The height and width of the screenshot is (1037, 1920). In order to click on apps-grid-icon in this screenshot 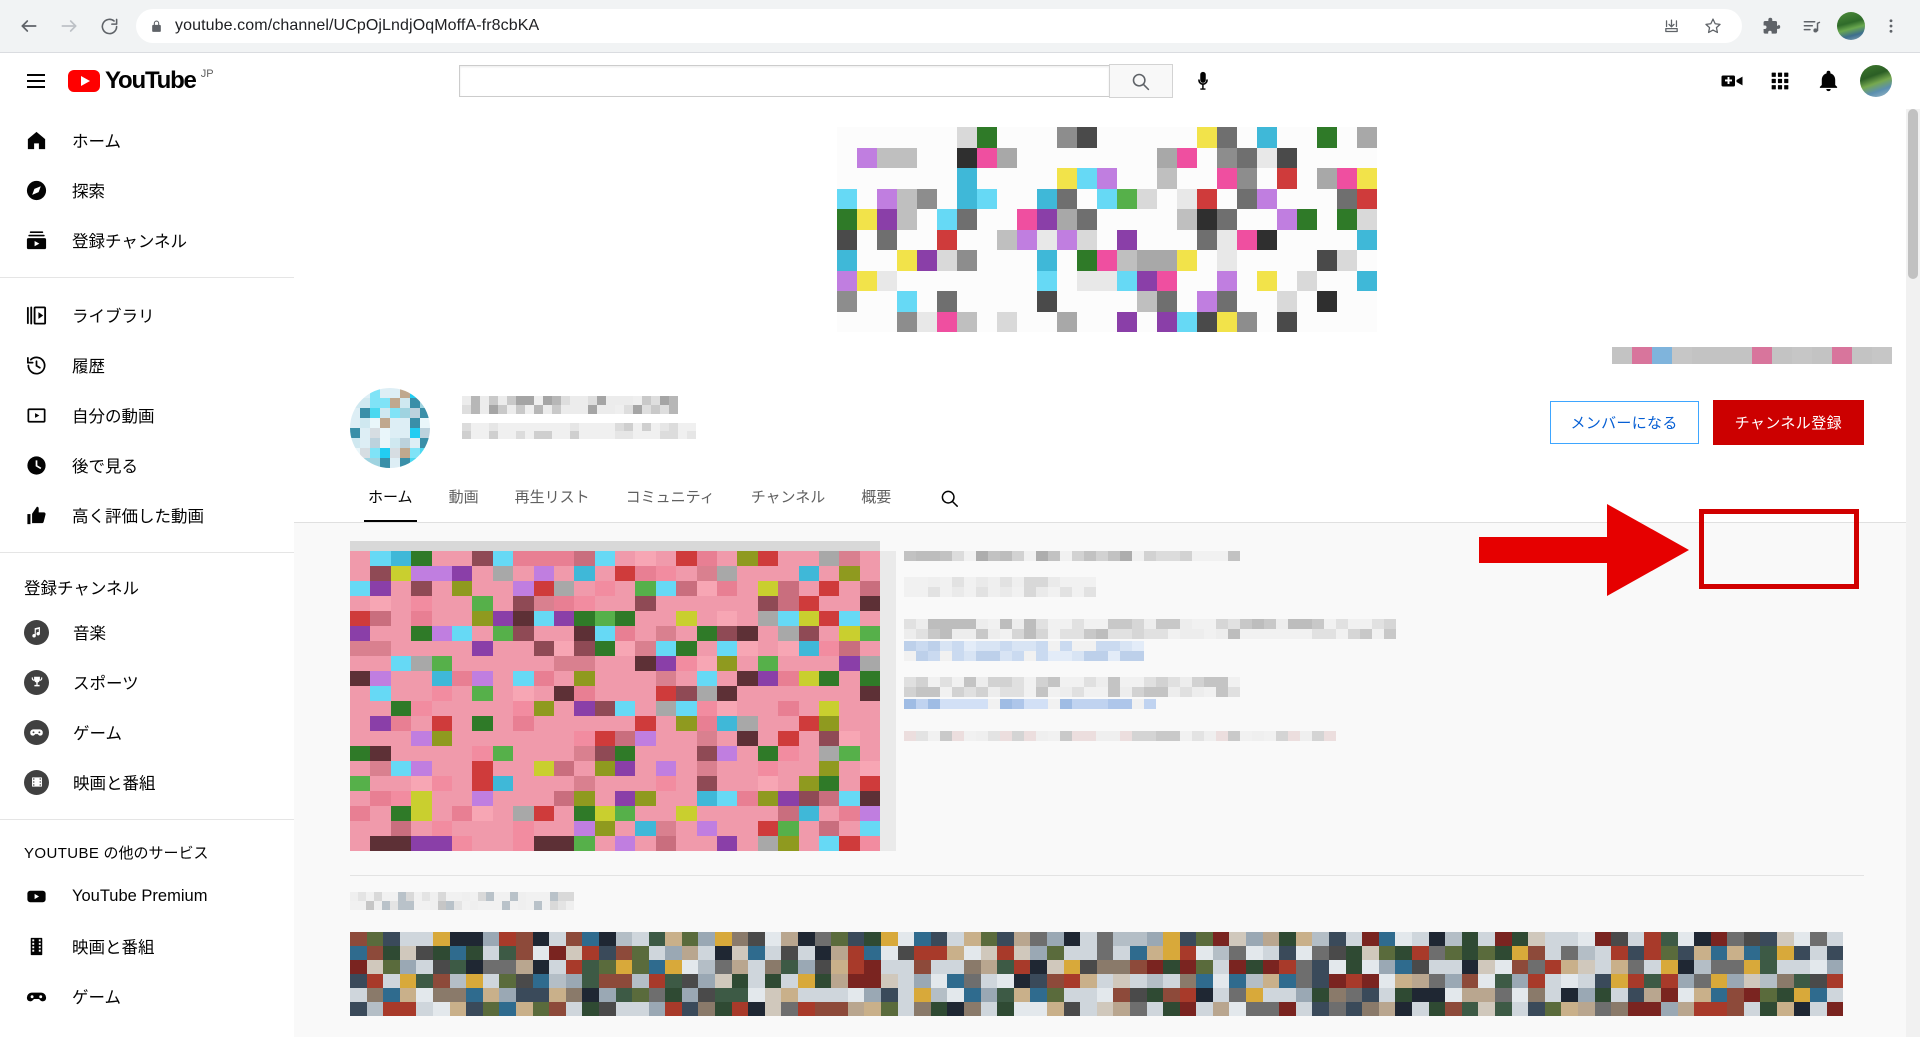, I will do `click(1780, 81)`.